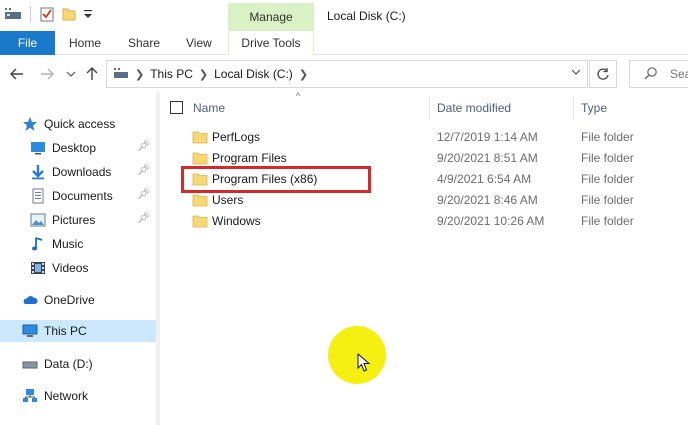 The width and height of the screenshot is (688, 425). I want to click on sidebar-item-music: Music, so click(78, 244).